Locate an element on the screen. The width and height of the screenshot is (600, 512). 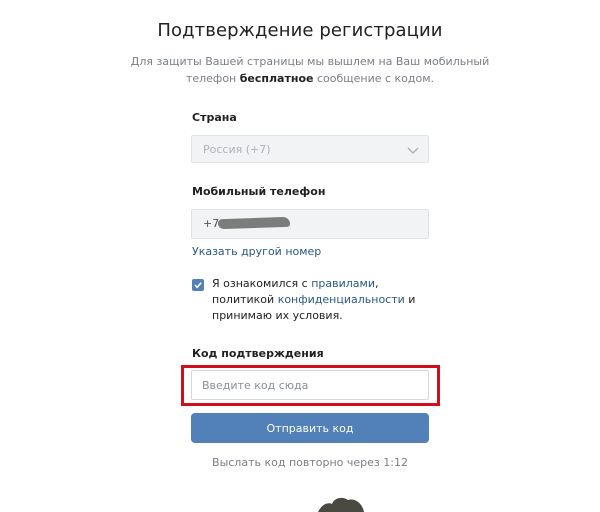
agreement-checkbox is located at coordinates (198, 285).